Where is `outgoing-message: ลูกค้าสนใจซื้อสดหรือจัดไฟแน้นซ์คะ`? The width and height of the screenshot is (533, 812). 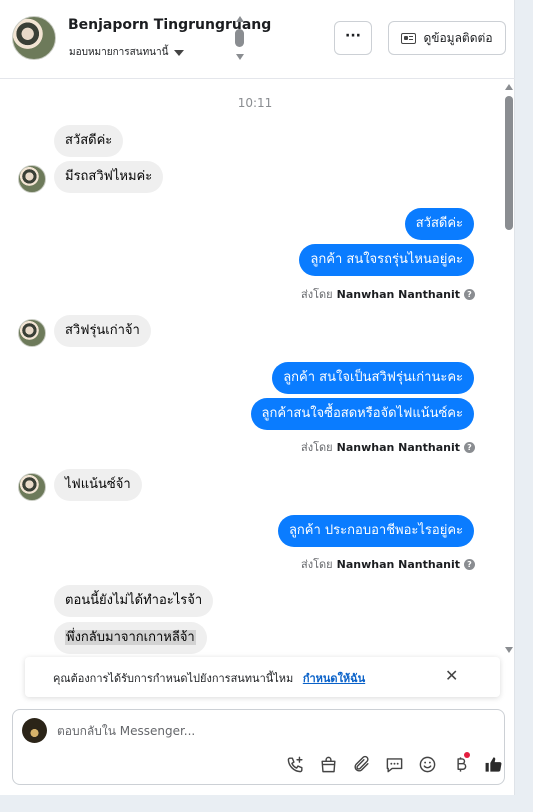
outgoing-message: ลูกค้าสนใจซื้อสดหรือจัดไฟแน้นซ์คะ is located at coordinates (362, 414).